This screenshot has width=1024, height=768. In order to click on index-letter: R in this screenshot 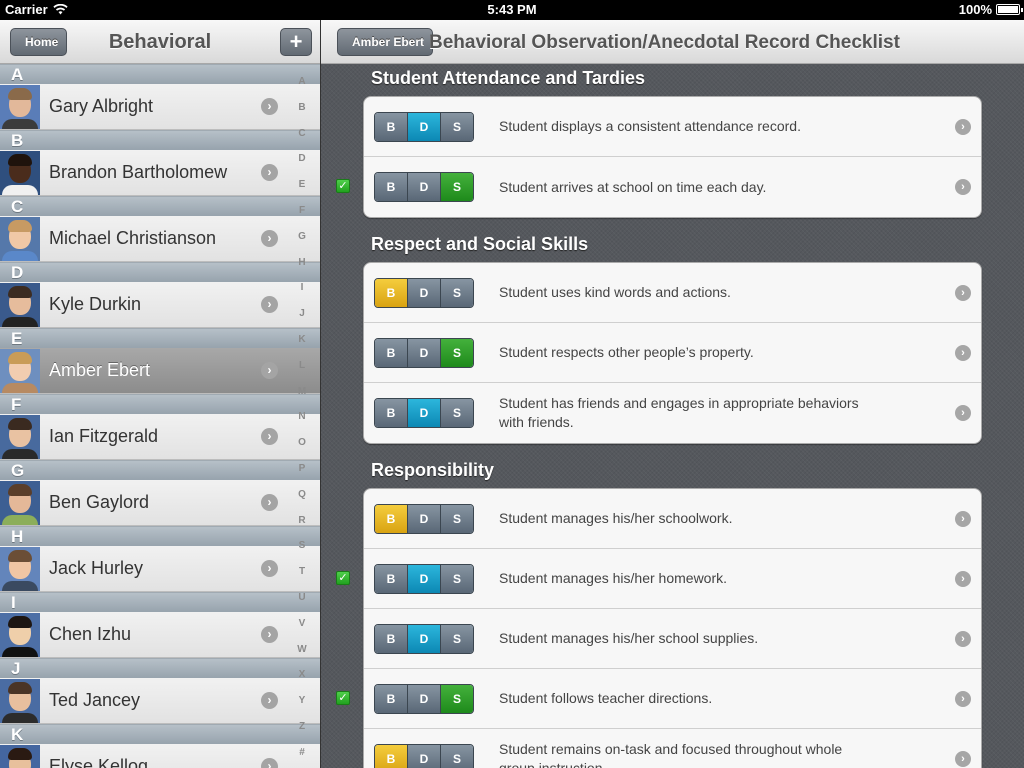, I will do `click(302, 521)`.